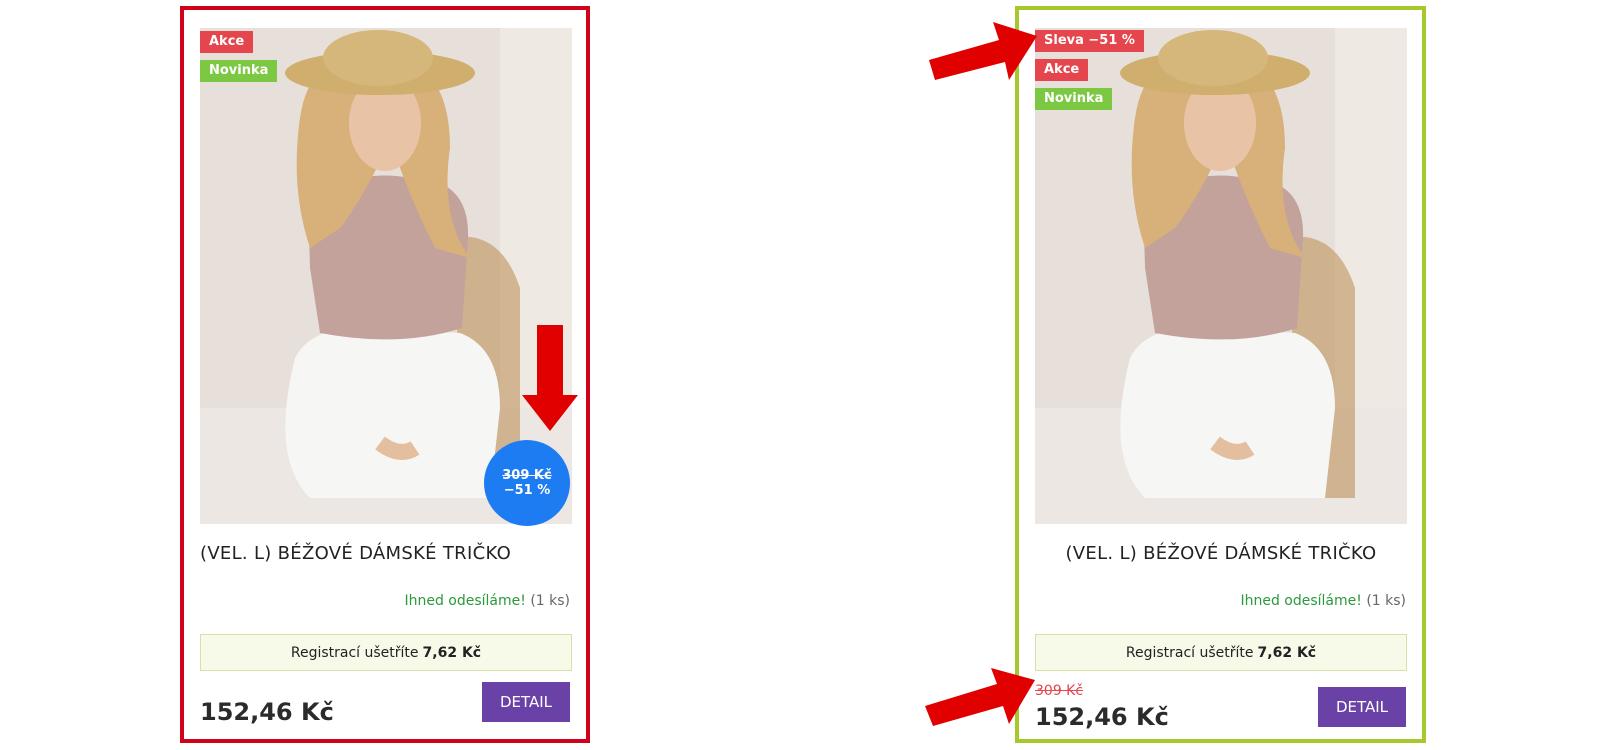 The height and width of the screenshot is (750, 1600). Describe the element at coordinates (239, 56) in the screenshot. I see `badge-list: Akce Novinka` at that location.